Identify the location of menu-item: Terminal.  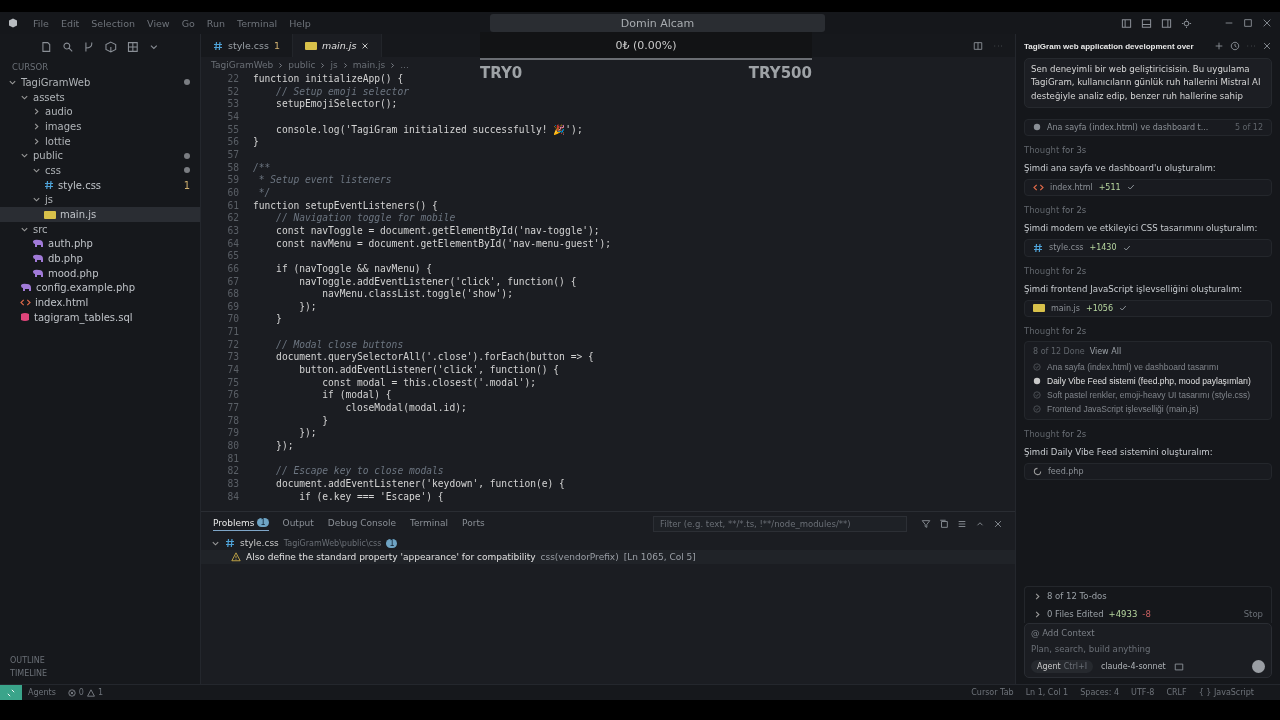
(257, 23).